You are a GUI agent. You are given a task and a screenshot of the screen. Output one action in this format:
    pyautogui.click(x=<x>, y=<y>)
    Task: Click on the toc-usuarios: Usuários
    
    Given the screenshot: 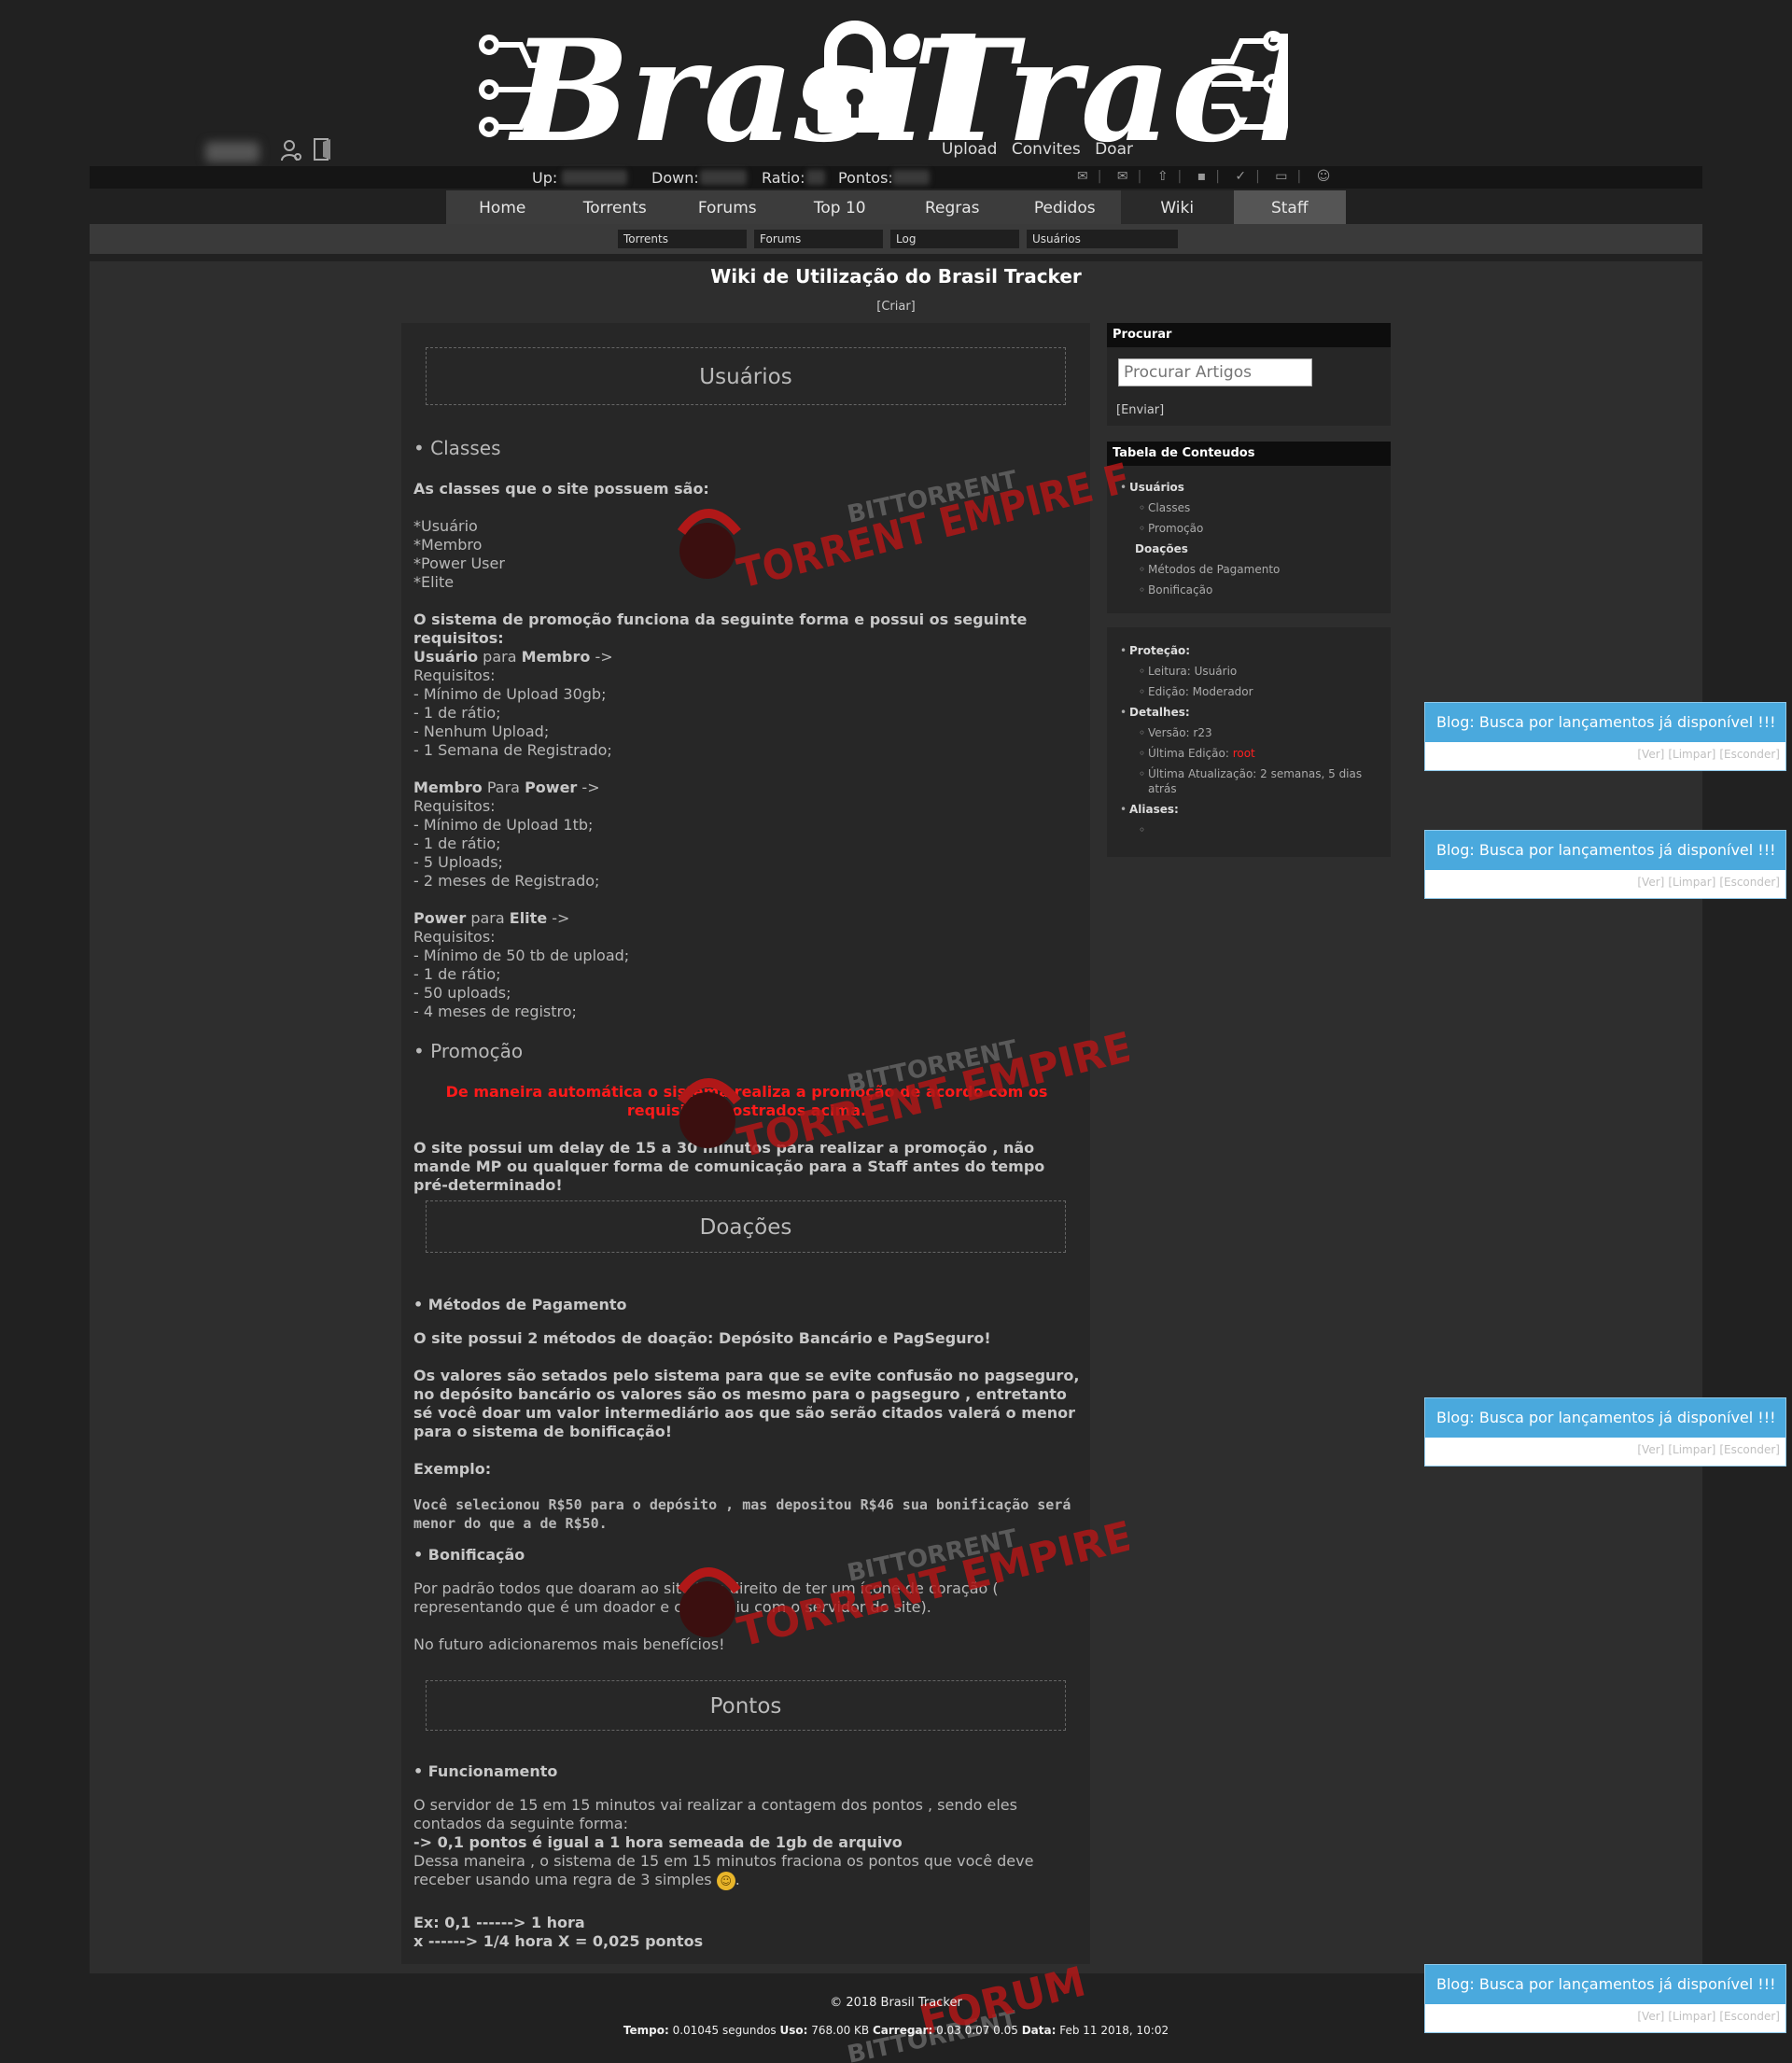 What is the action you would take?
    pyautogui.click(x=1156, y=488)
    